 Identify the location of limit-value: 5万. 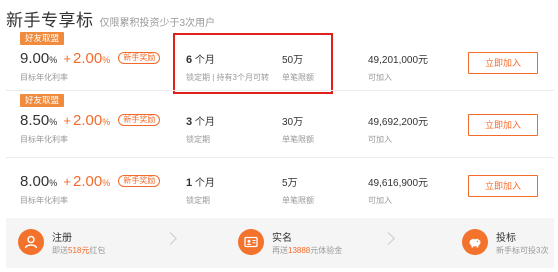
(290, 183).